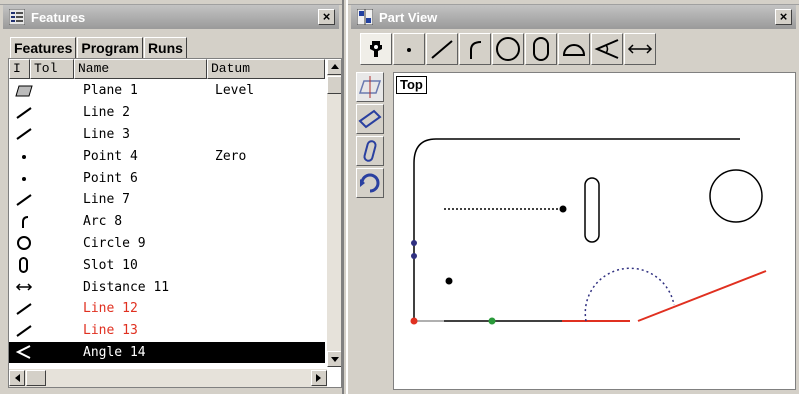 This screenshot has height=394, width=799. What do you see at coordinates (110, 156) in the screenshot?
I see `feature-name: Point 4` at bounding box center [110, 156].